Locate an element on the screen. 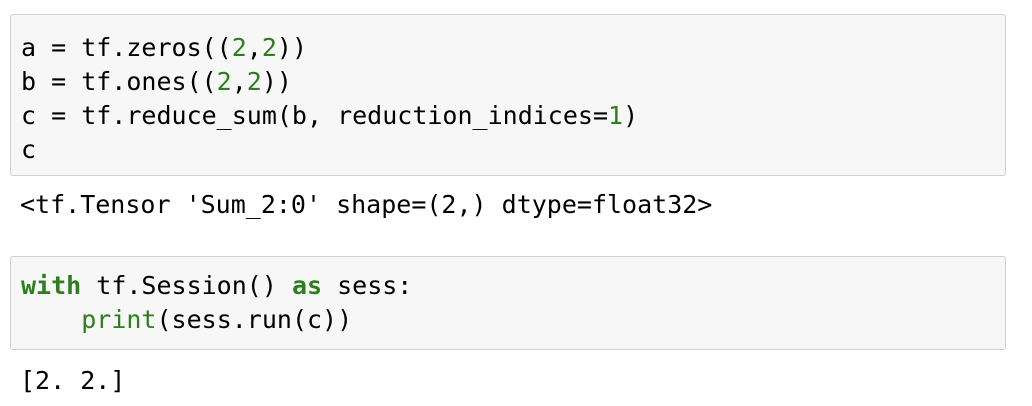 The width and height of the screenshot is (1032, 406). code-line: b = tf.ones((2,2)) is located at coordinates (156, 82).